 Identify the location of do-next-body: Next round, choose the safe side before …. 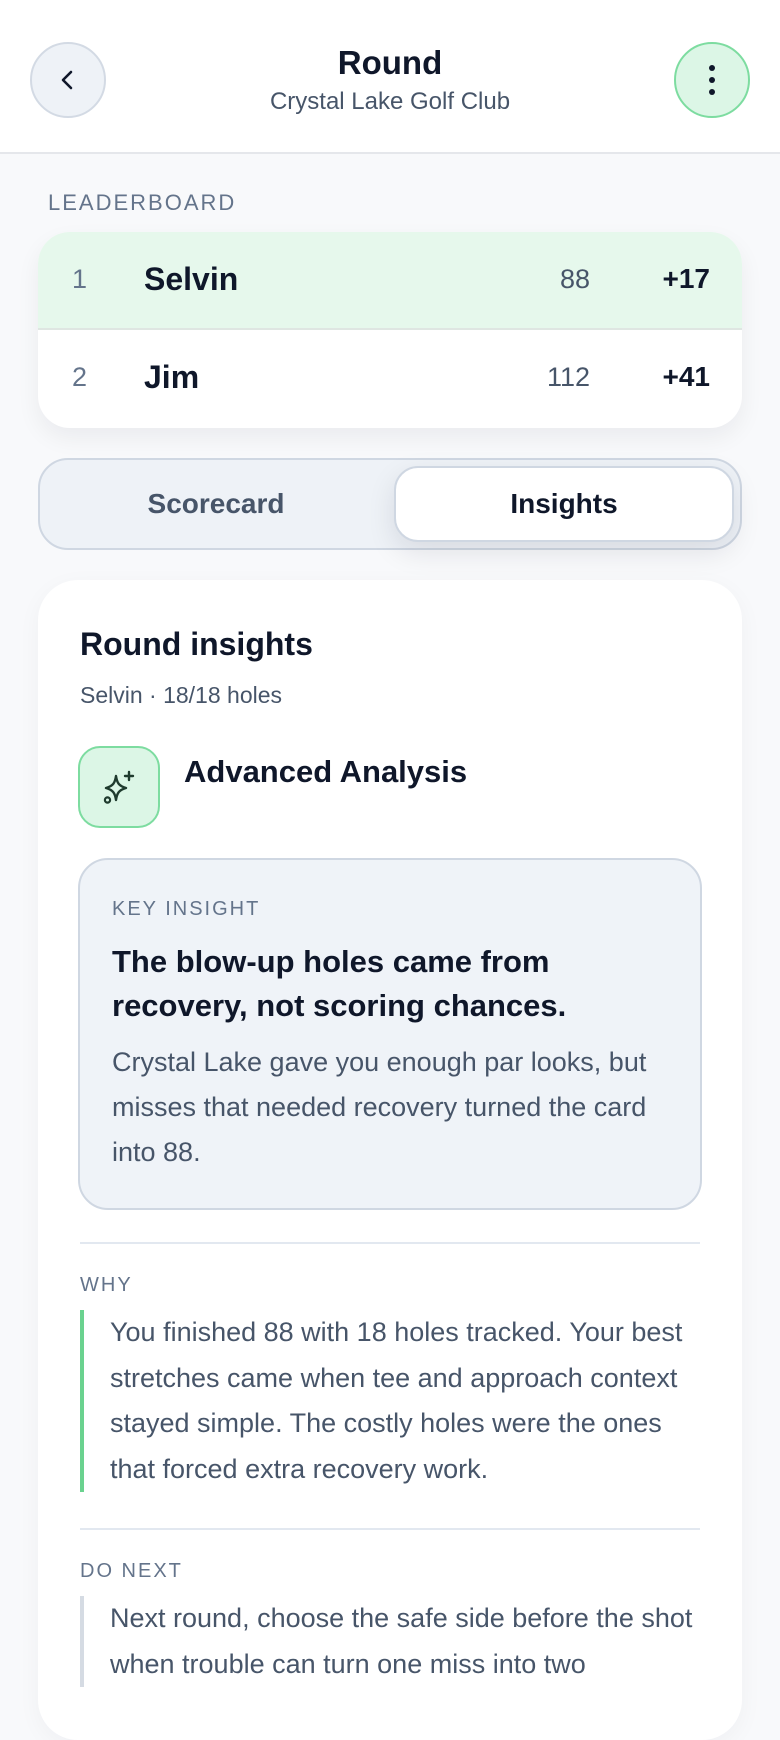
(390, 1641).